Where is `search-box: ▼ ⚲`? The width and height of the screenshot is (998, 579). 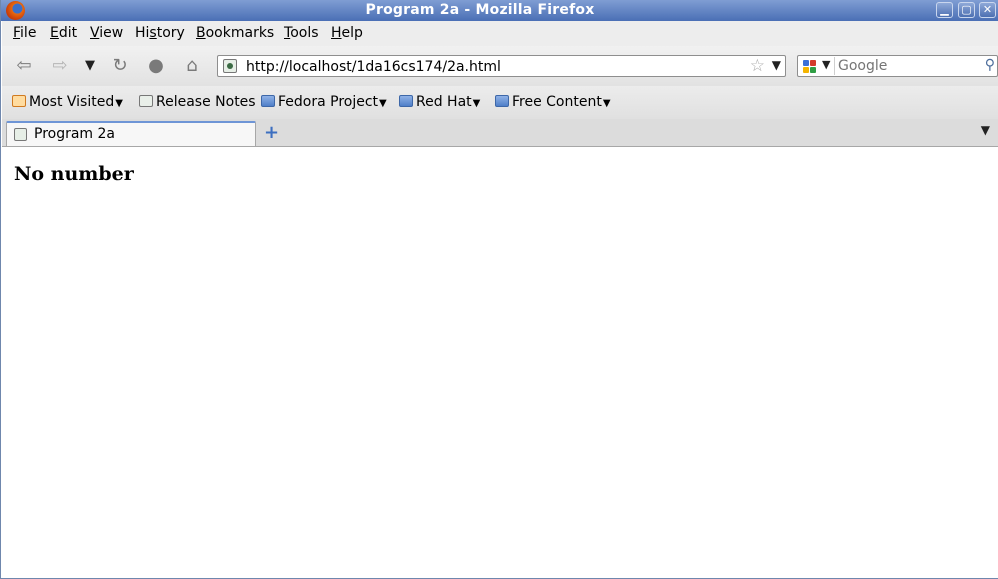
search-box: ▼ ⚲ is located at coordinates (897, 66).